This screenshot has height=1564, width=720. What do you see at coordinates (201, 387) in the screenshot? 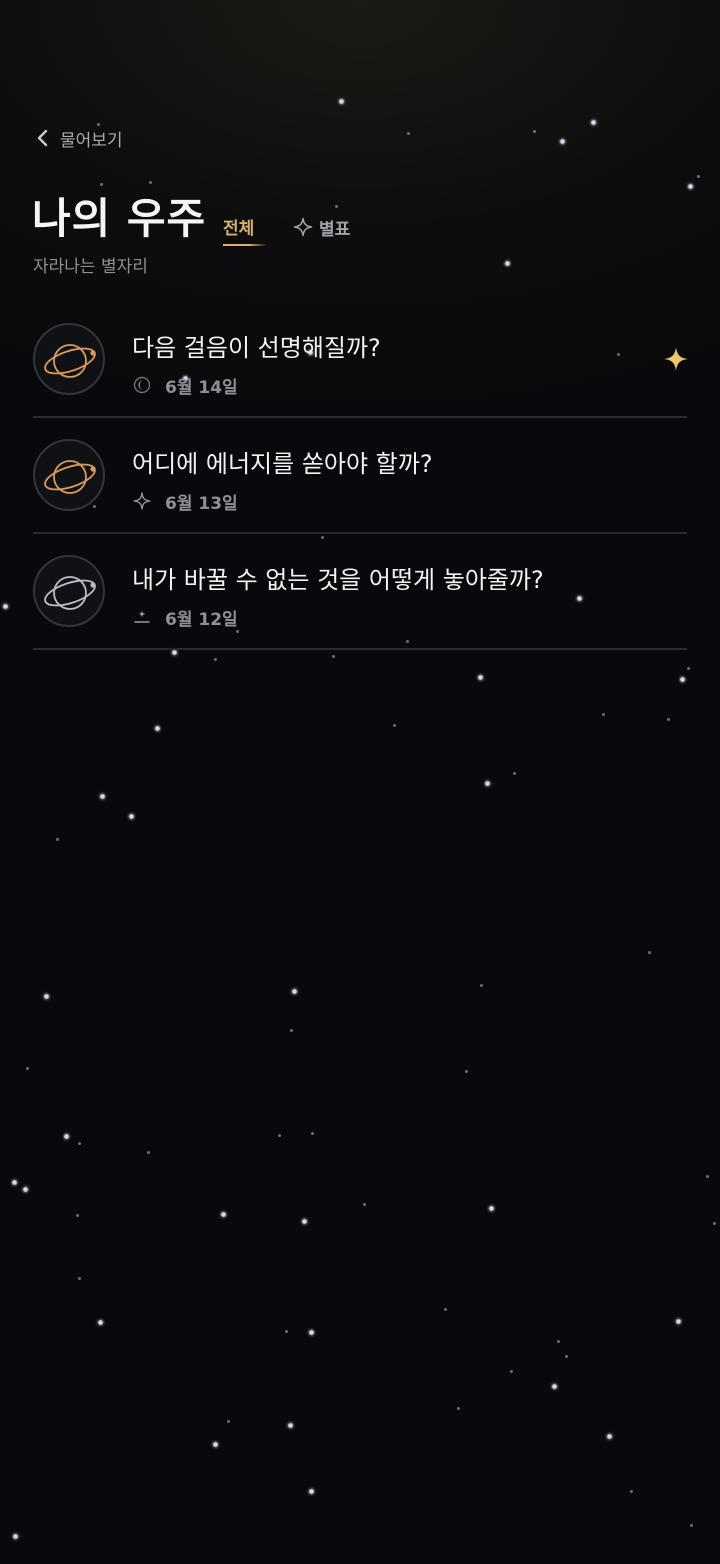
I see `question-date: 6월 14일` at bounding box center [201, 387].